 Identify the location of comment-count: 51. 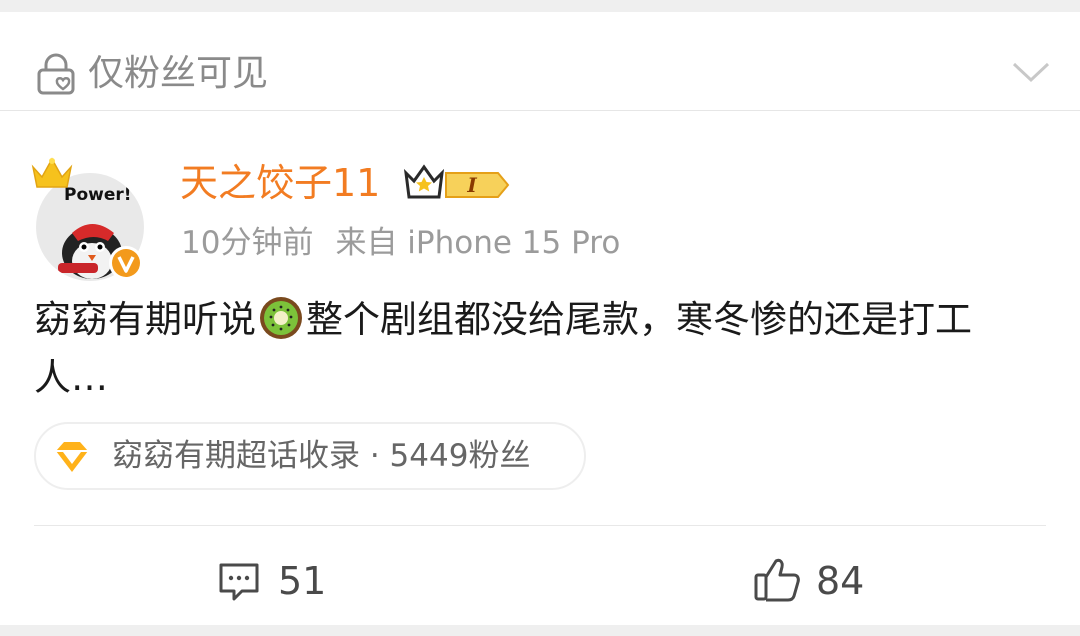
(302, 581).